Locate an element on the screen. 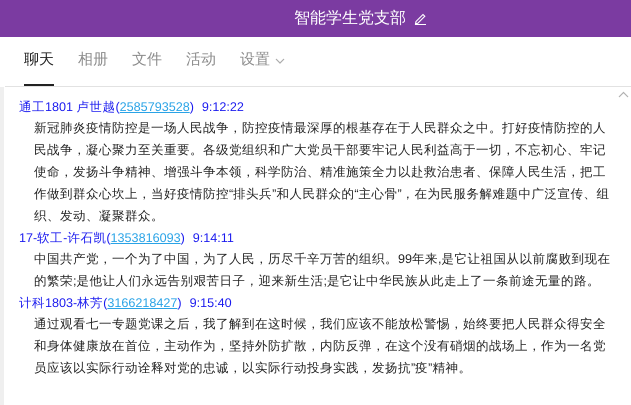 Image resolution: width=631 pixels, height=405 pixels. window-title: 智能学生党支部 is located at coordinates (350, 18).